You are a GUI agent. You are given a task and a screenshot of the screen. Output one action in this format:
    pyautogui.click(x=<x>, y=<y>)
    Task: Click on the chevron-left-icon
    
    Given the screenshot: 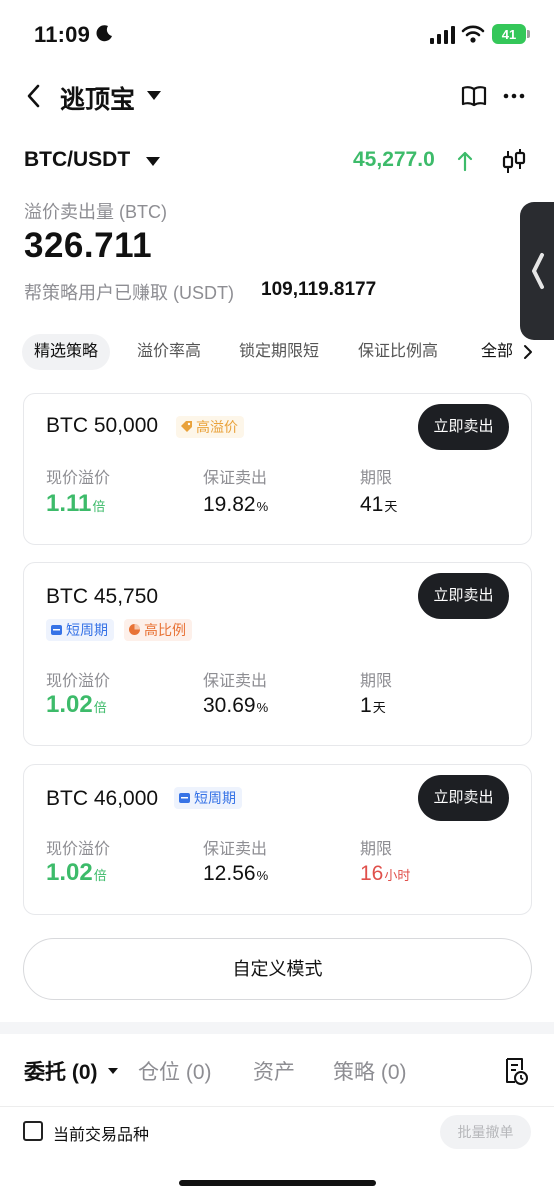 What is the action you would take?
    pyautogui.click(x=538, y=271)
    